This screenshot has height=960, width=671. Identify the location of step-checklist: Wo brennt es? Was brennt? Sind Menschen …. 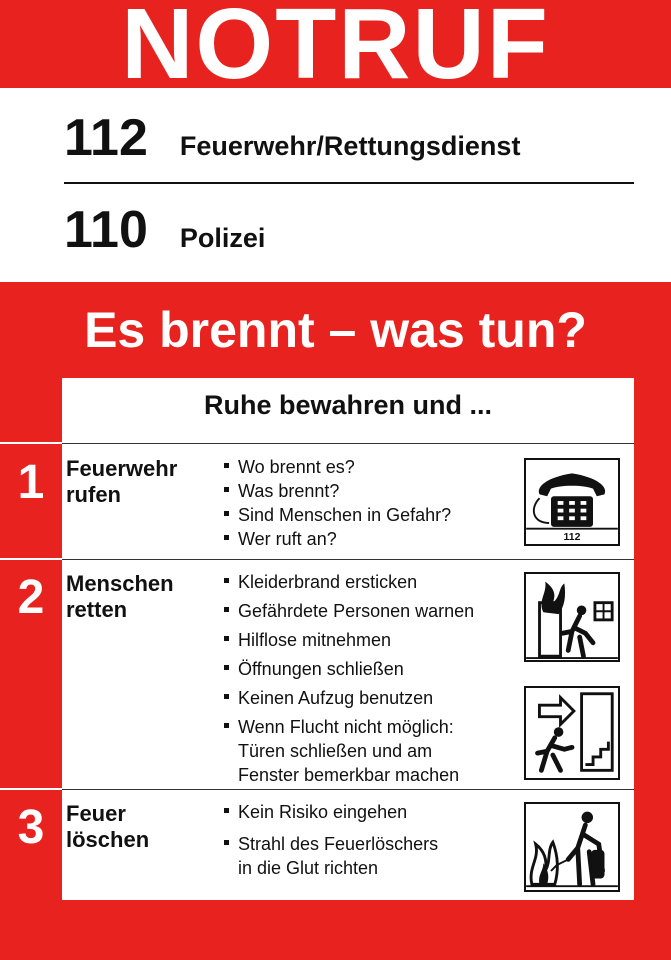
(336, 503).